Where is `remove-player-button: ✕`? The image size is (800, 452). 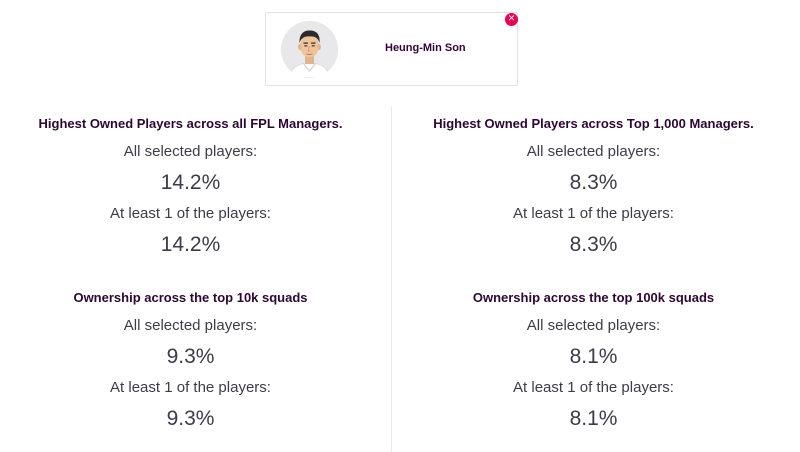
remove-player-button: ✕ is located at coordinates (511, 19).